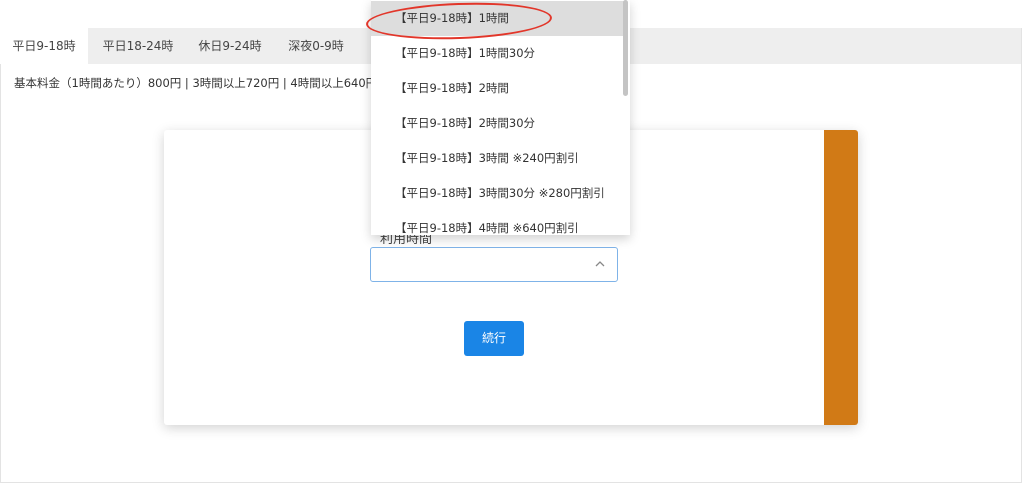 This screenshot has width=1024, height=484. Describe the element at coordinates (138, 46) in the screenshot. I see `tab-weekday-night: 平日18-24時` at that location.